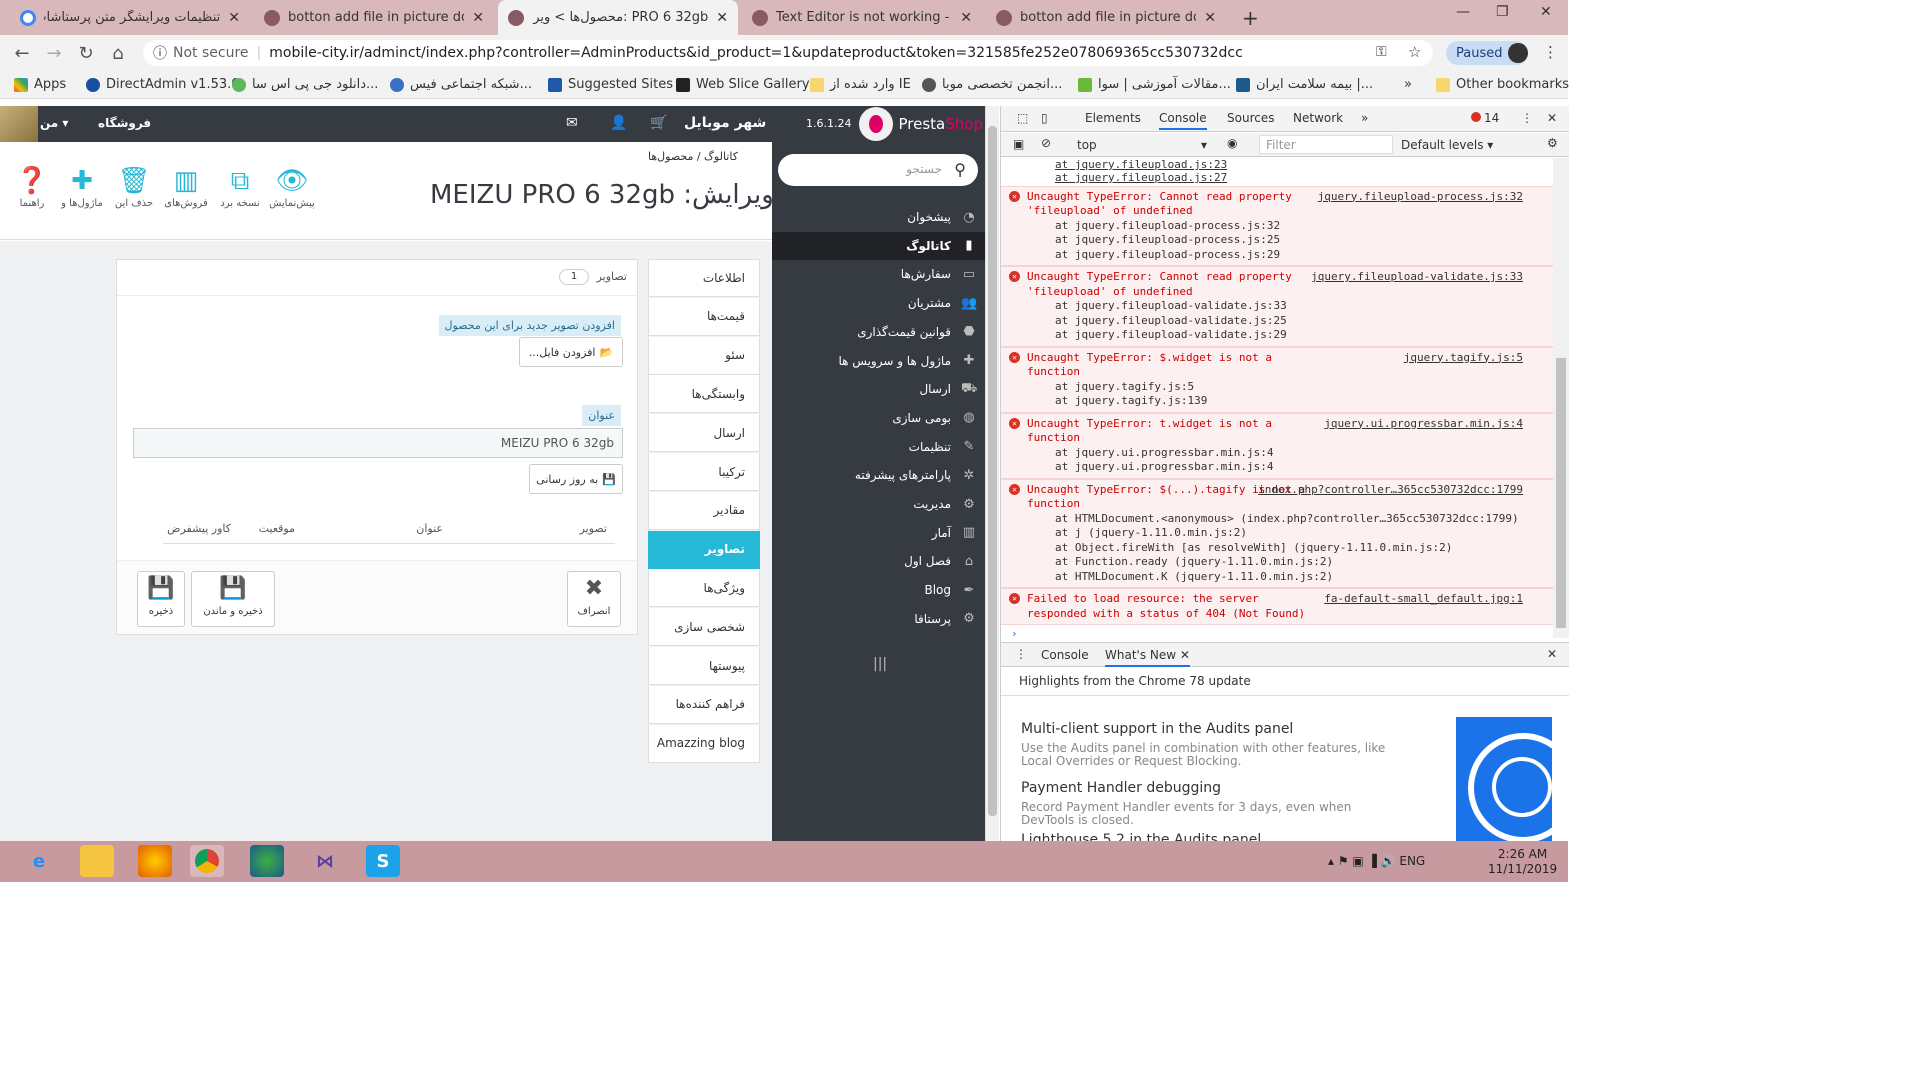 Image resolution: width=1920 pixels, height=1080 pixels. What do you see at coordinates (1522, 862) in the screenshot?
I see `clock: 2:26 AM 11/11/2019` at bounding box center [1522, 862].